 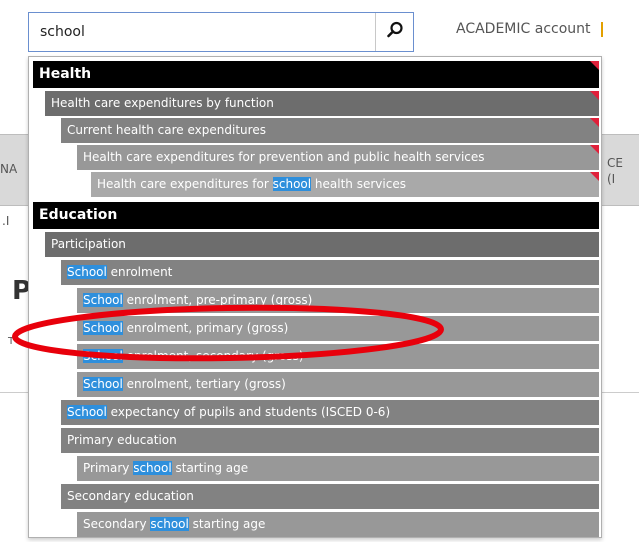 What do you see at coordinates (338, 356) in the screenshot?
I see `result-item: School enrolment, secondary (gross)` at bounding box center [338, 356].